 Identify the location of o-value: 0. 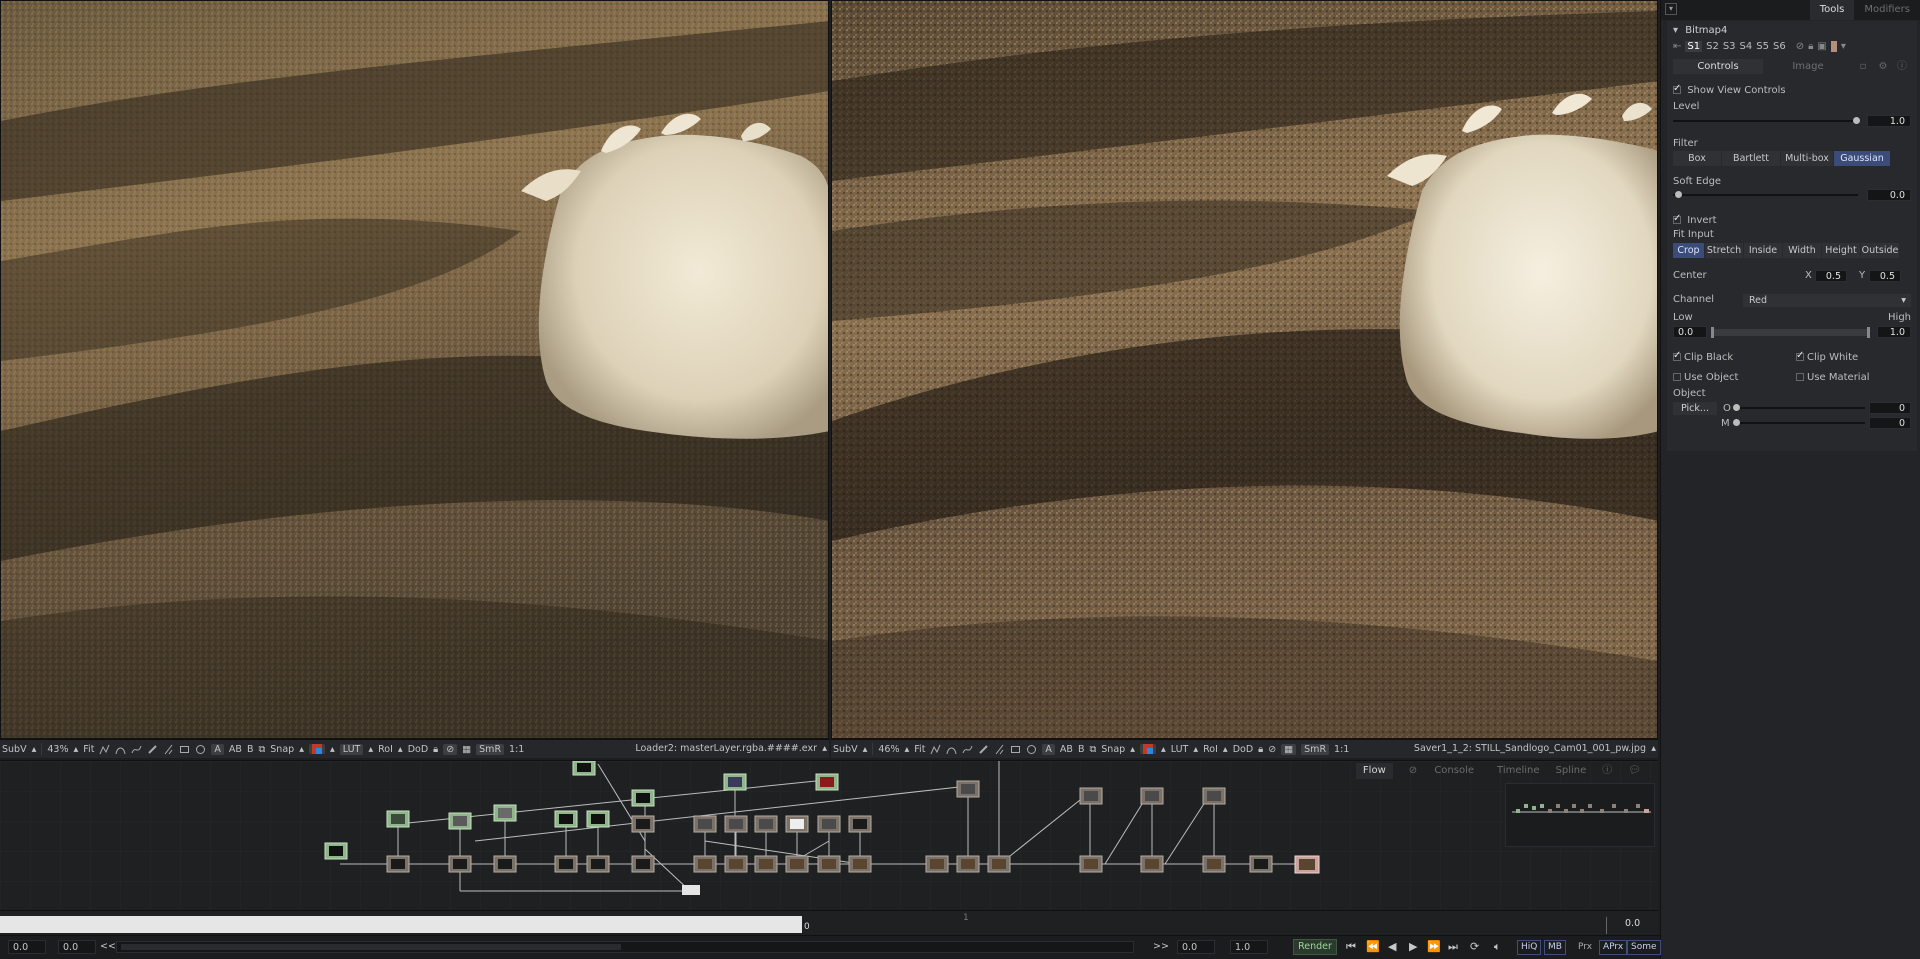
(1890, 408).